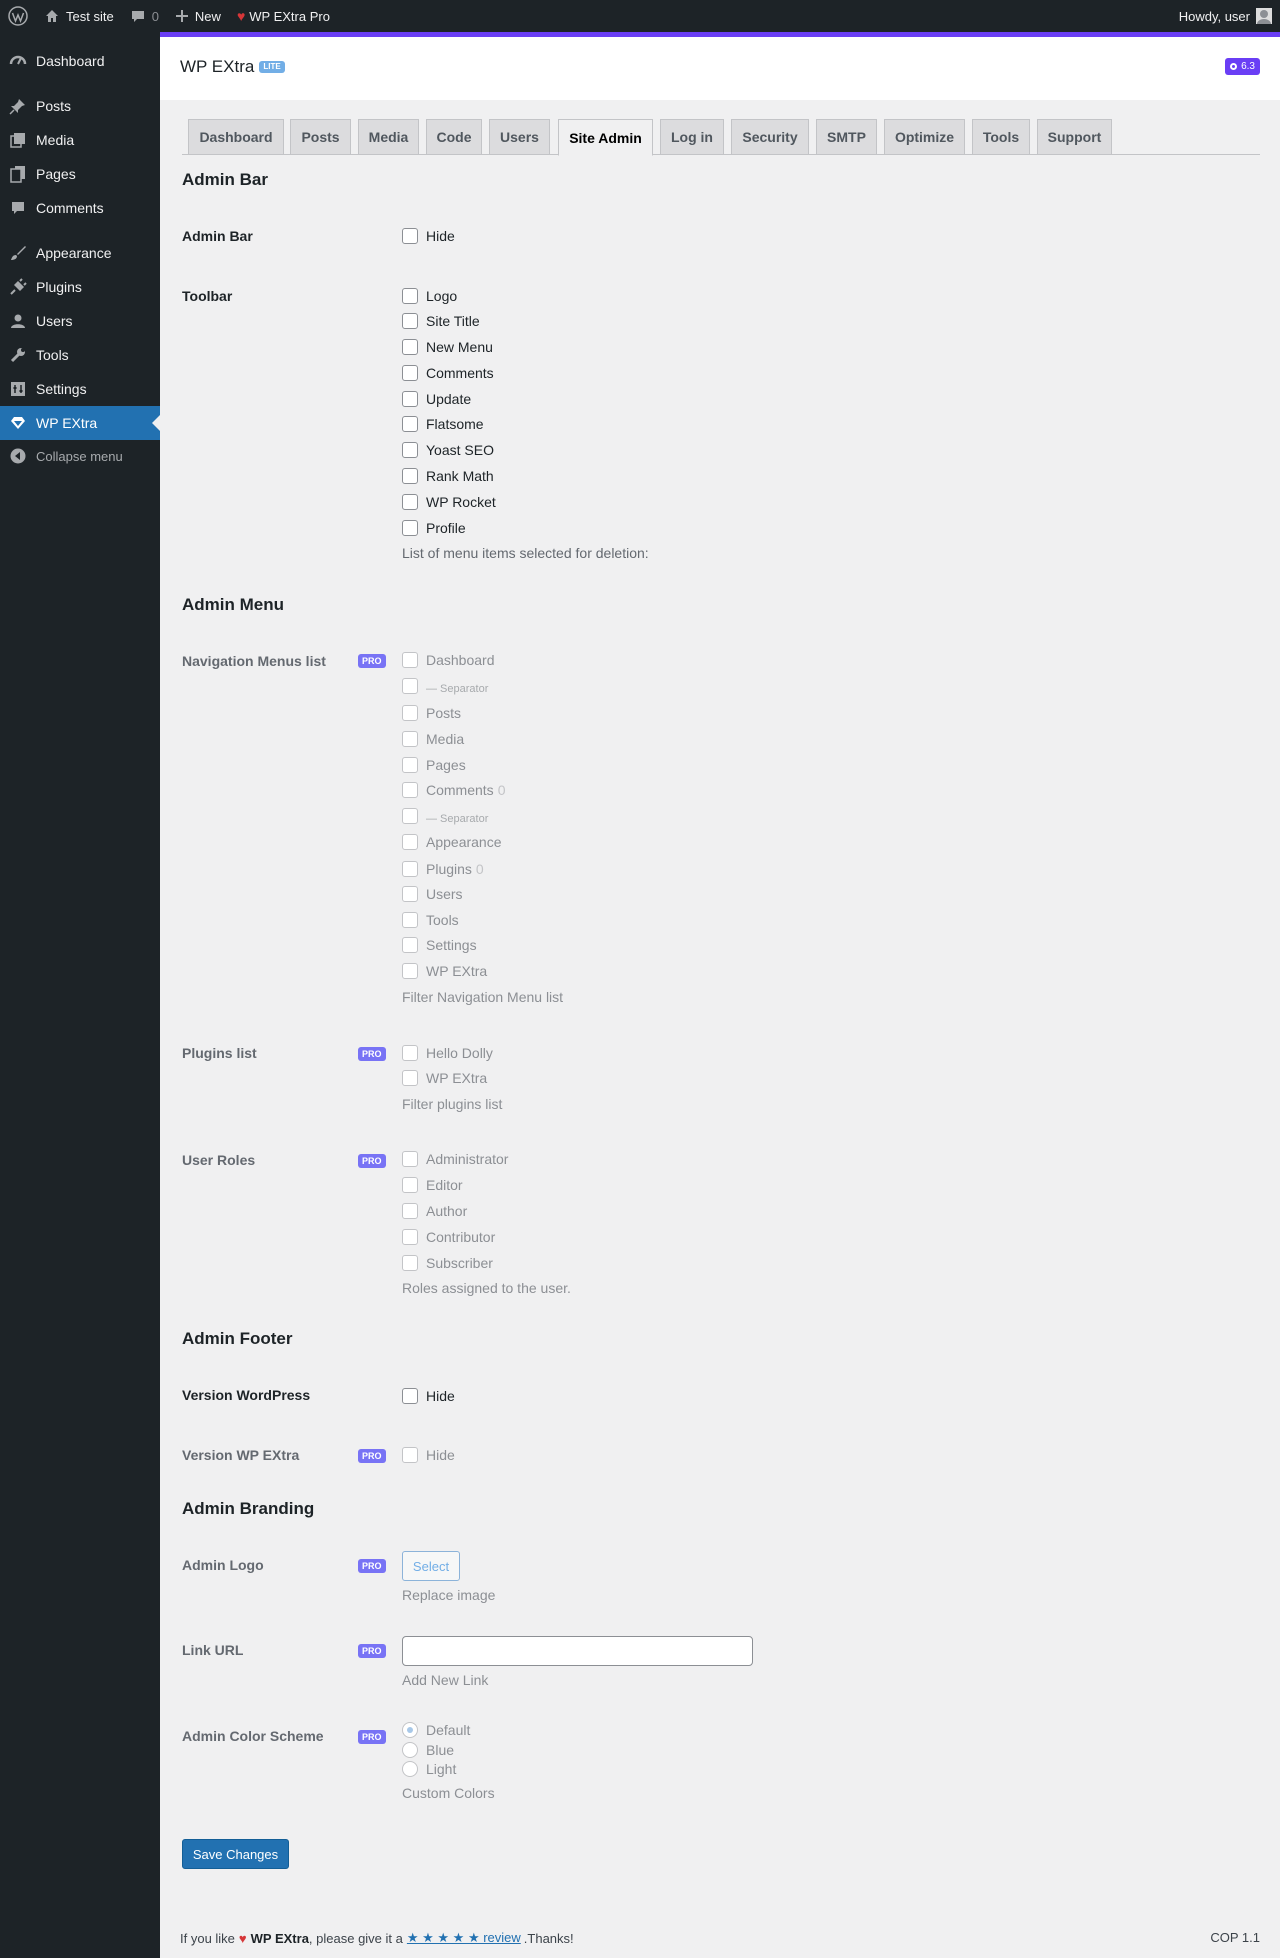  Describe the element at coordinates (410, 1769) in the screenshot. I see `color-scheme-radio` at that location.